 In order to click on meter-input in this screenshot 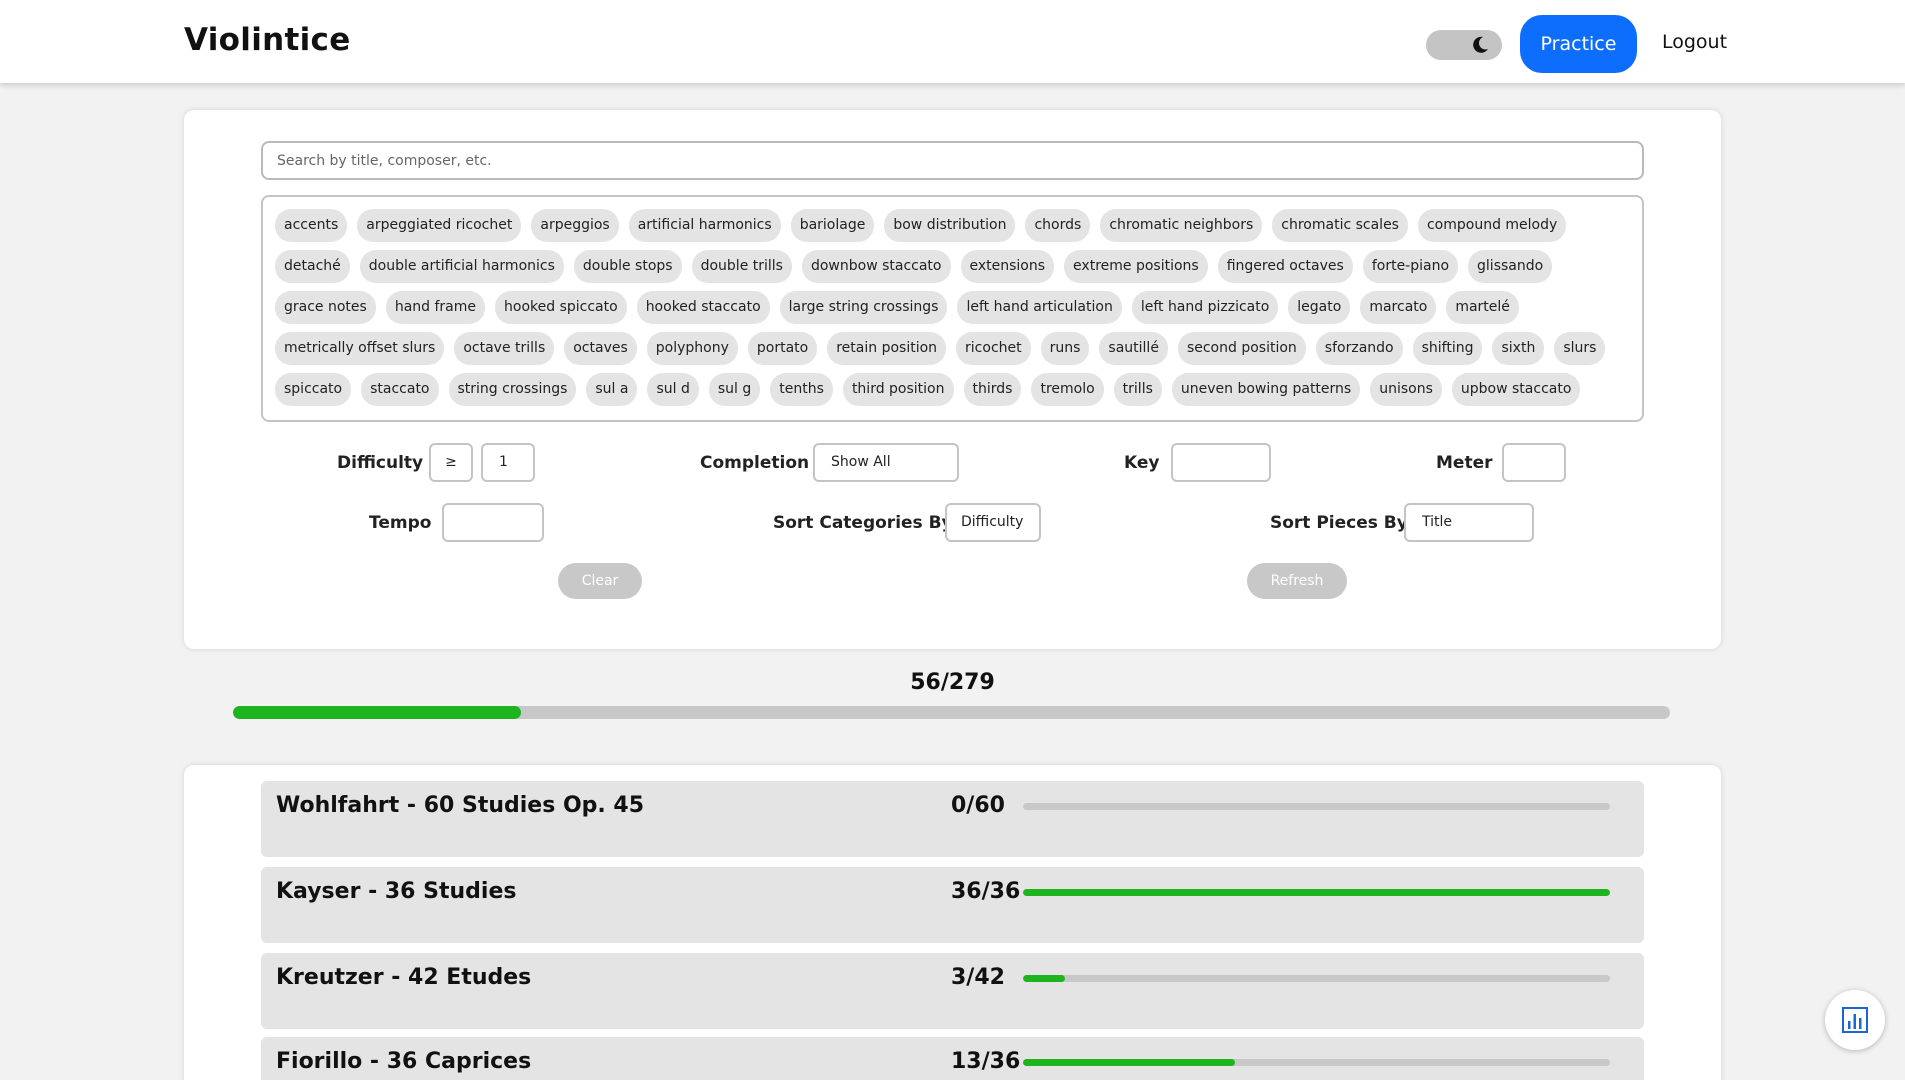, I will do `click(1534, 462)`.